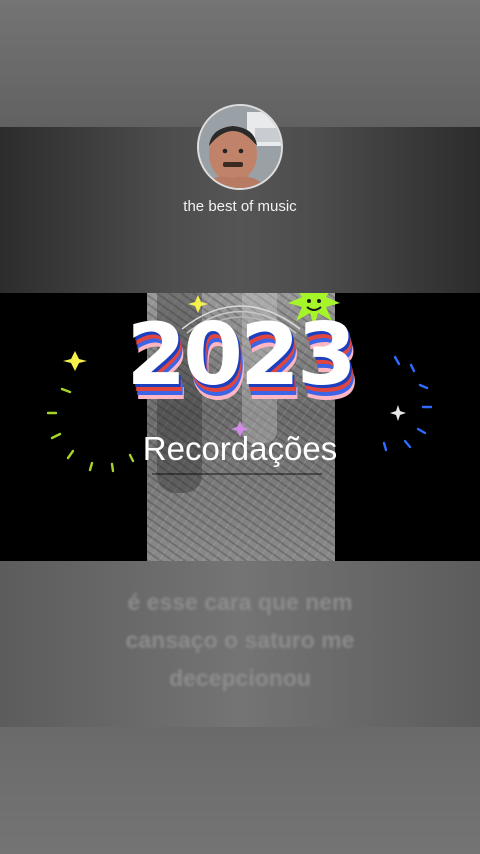  I want to click on caption-line: cansaço o saturo me, so click(240, 640).